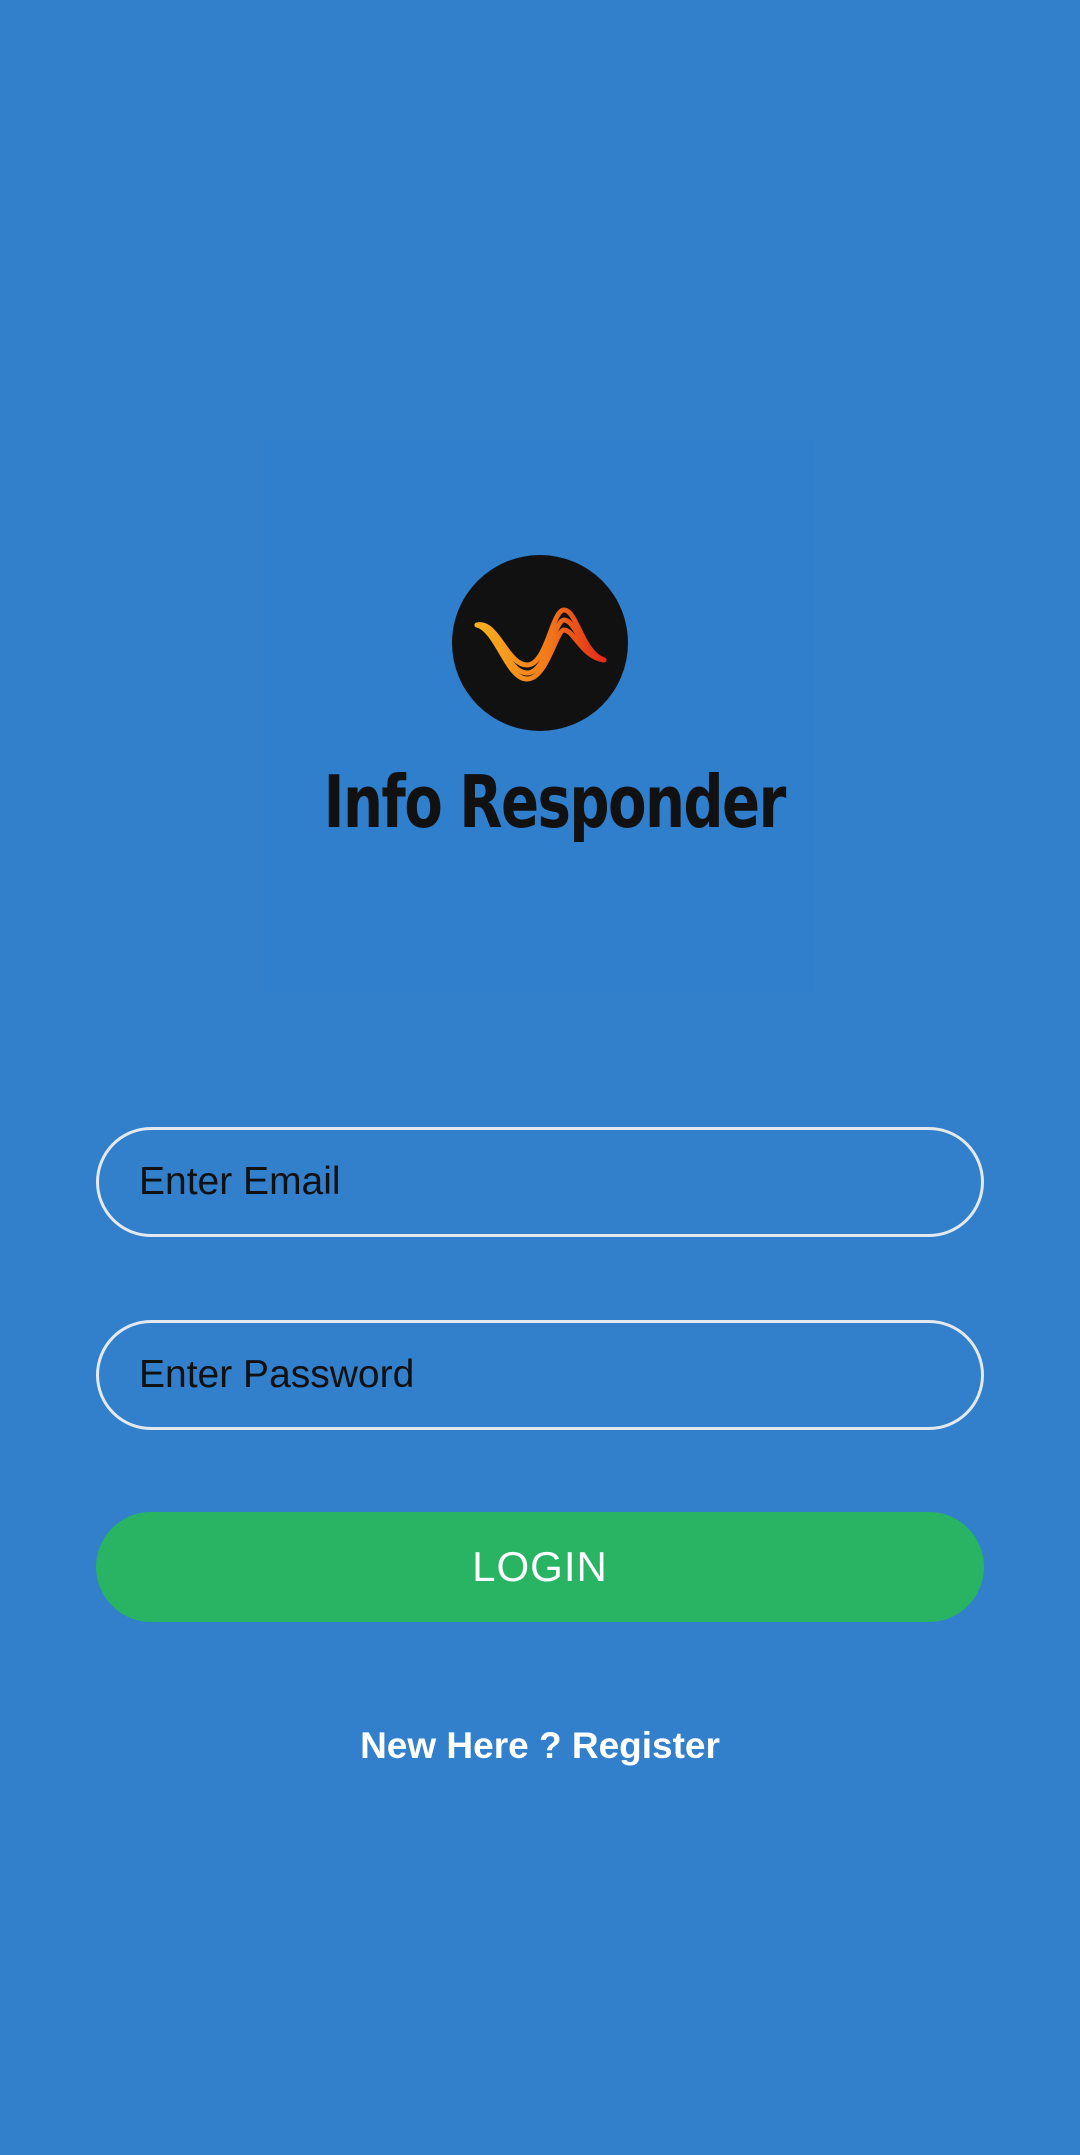  I want to click on email-field, so click(540, 1182).